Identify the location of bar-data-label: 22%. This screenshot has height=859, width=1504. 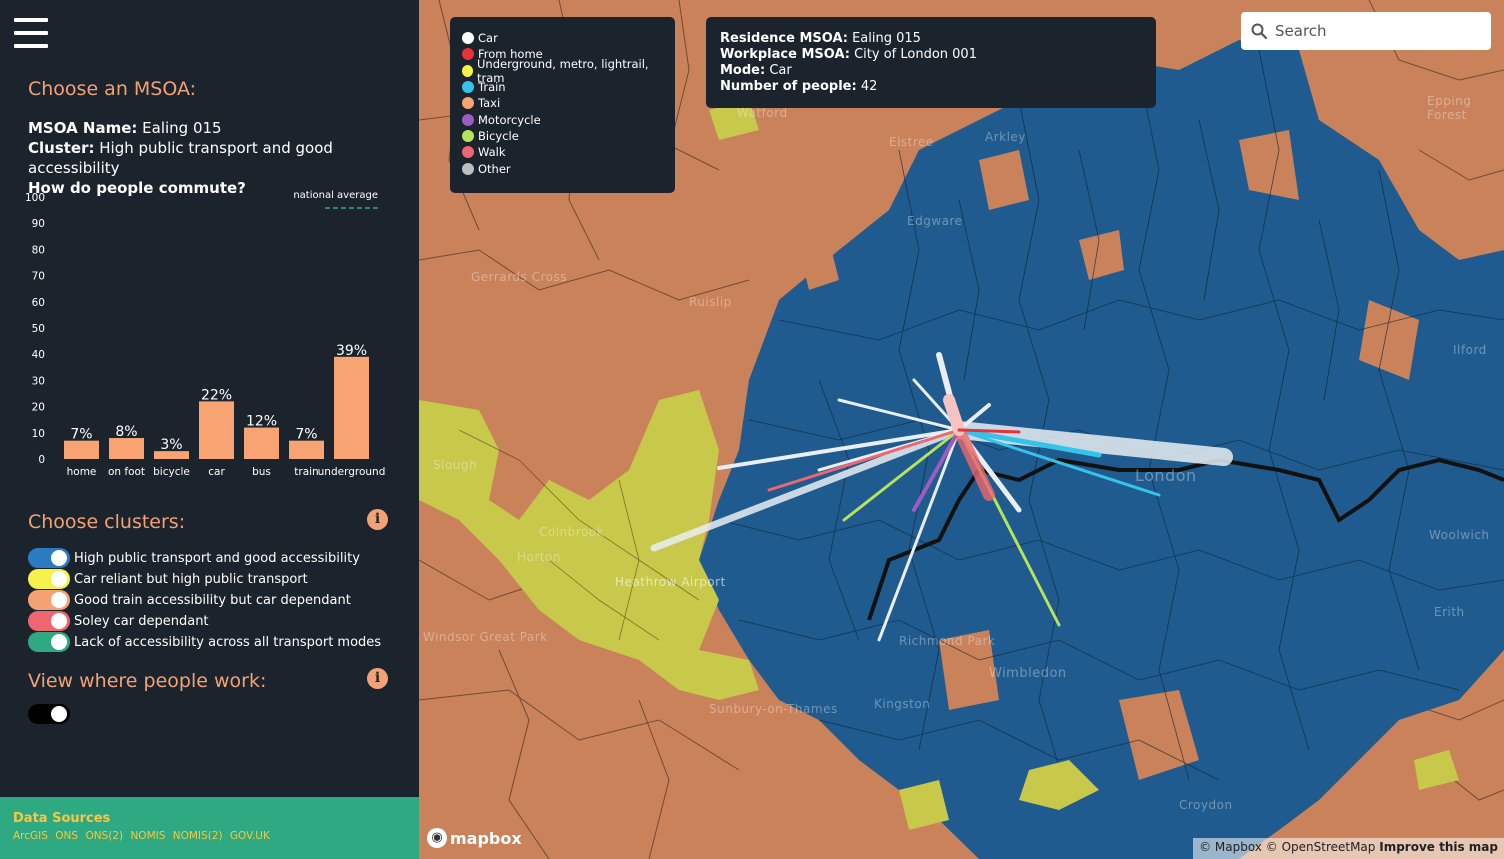
(216, 395).